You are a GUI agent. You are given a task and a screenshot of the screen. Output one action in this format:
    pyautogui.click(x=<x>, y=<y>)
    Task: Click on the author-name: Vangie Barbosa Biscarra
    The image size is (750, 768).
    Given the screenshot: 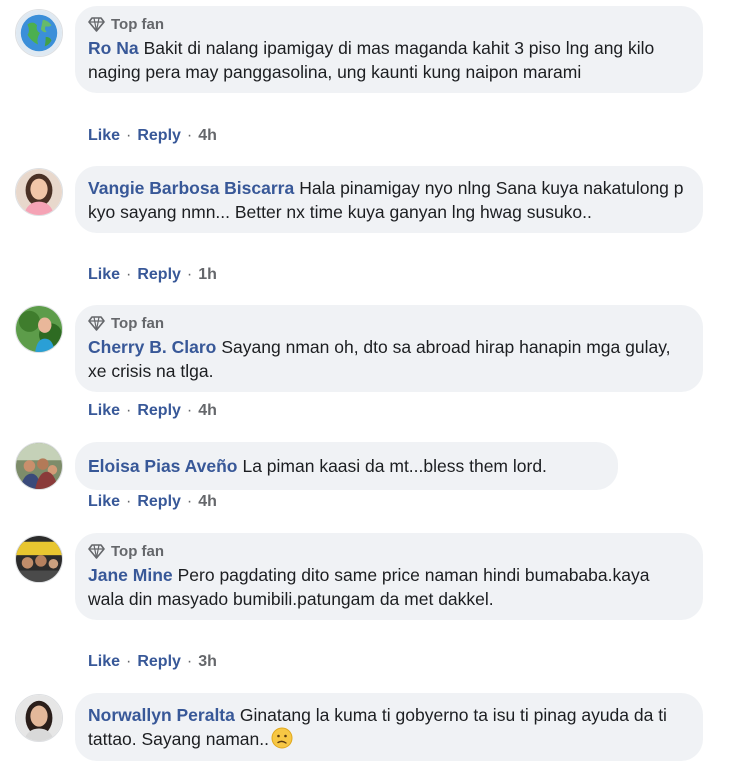 What is the action you would take?
    pyautogui.click(x=191, y=188)
    